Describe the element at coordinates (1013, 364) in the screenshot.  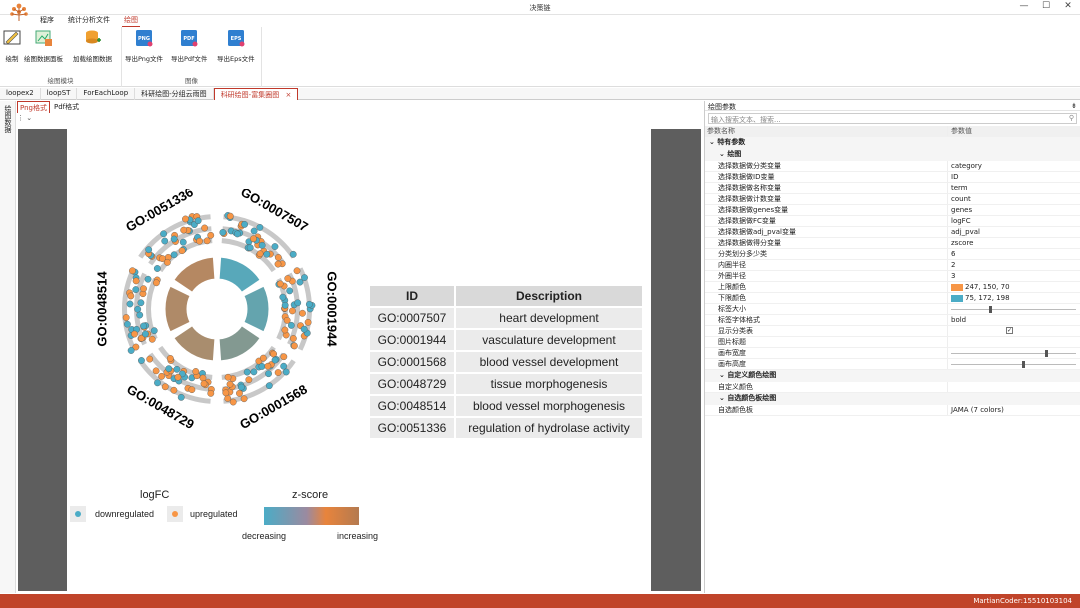
I see `canvas-height-slider` at that location.